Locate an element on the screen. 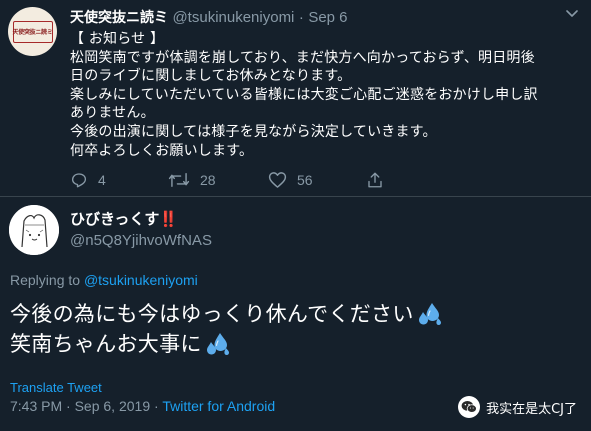 This screenshot has height=431, width=591. retweet-button: 28 is located at coordinates (192, 180).